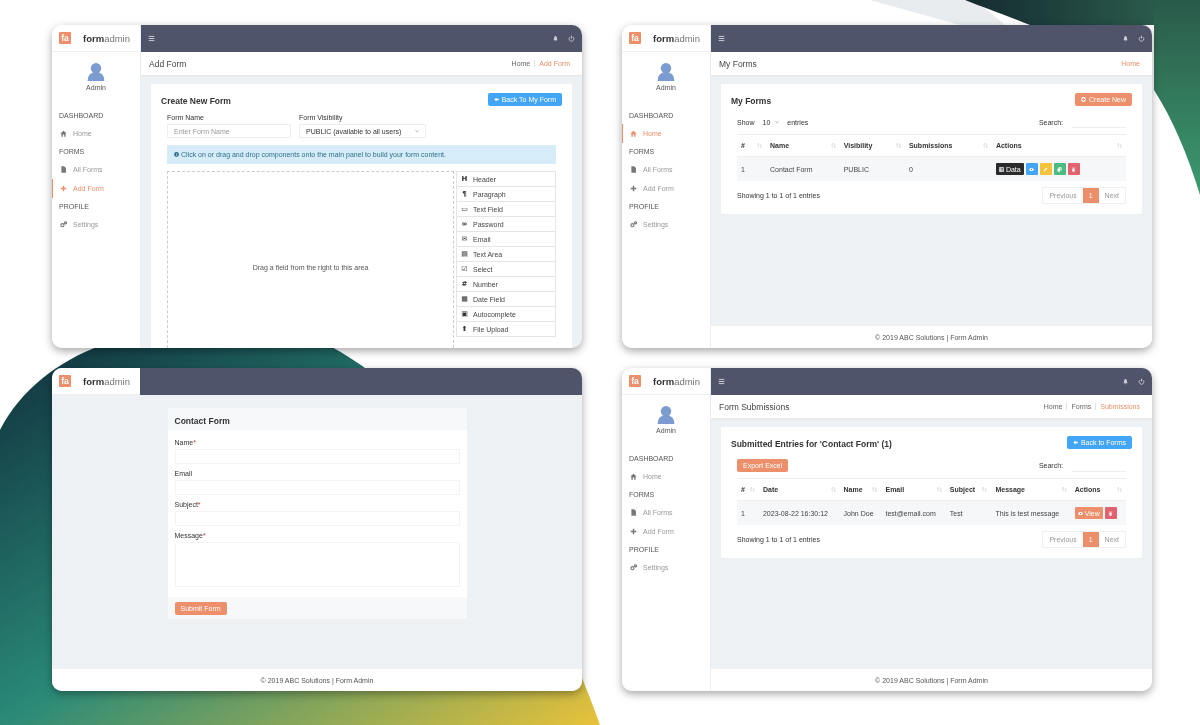  Describe the element at coordinates (811, 443) in the screenshot. I see `card-title: Submitted Entries for 'Contact Form' (1)` at that location.